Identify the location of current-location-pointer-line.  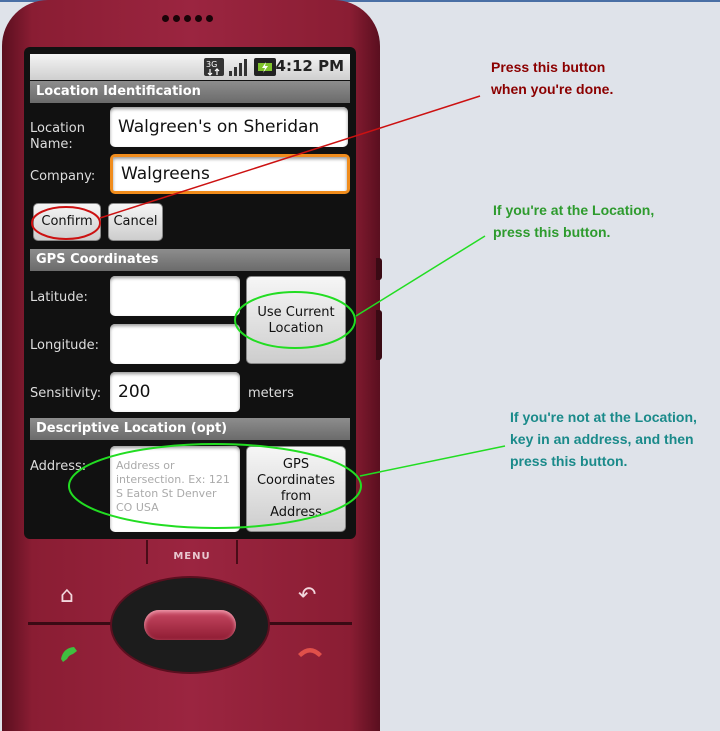
(420, 276).